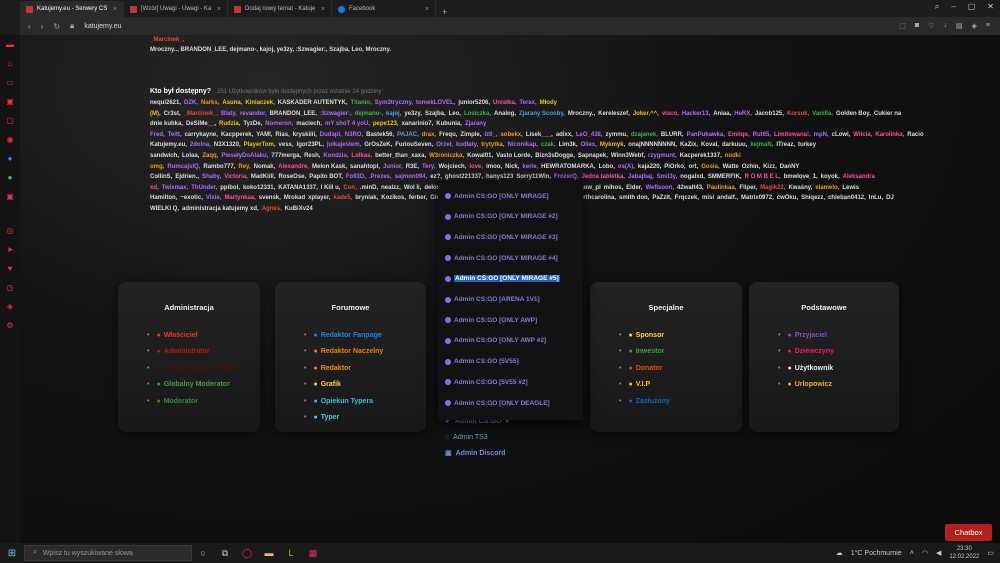  Describe the element at coordinates (486, 382) in the screenshot. I see `dropdown-item: Admin CS:GO [5V55 #2]` at that location.